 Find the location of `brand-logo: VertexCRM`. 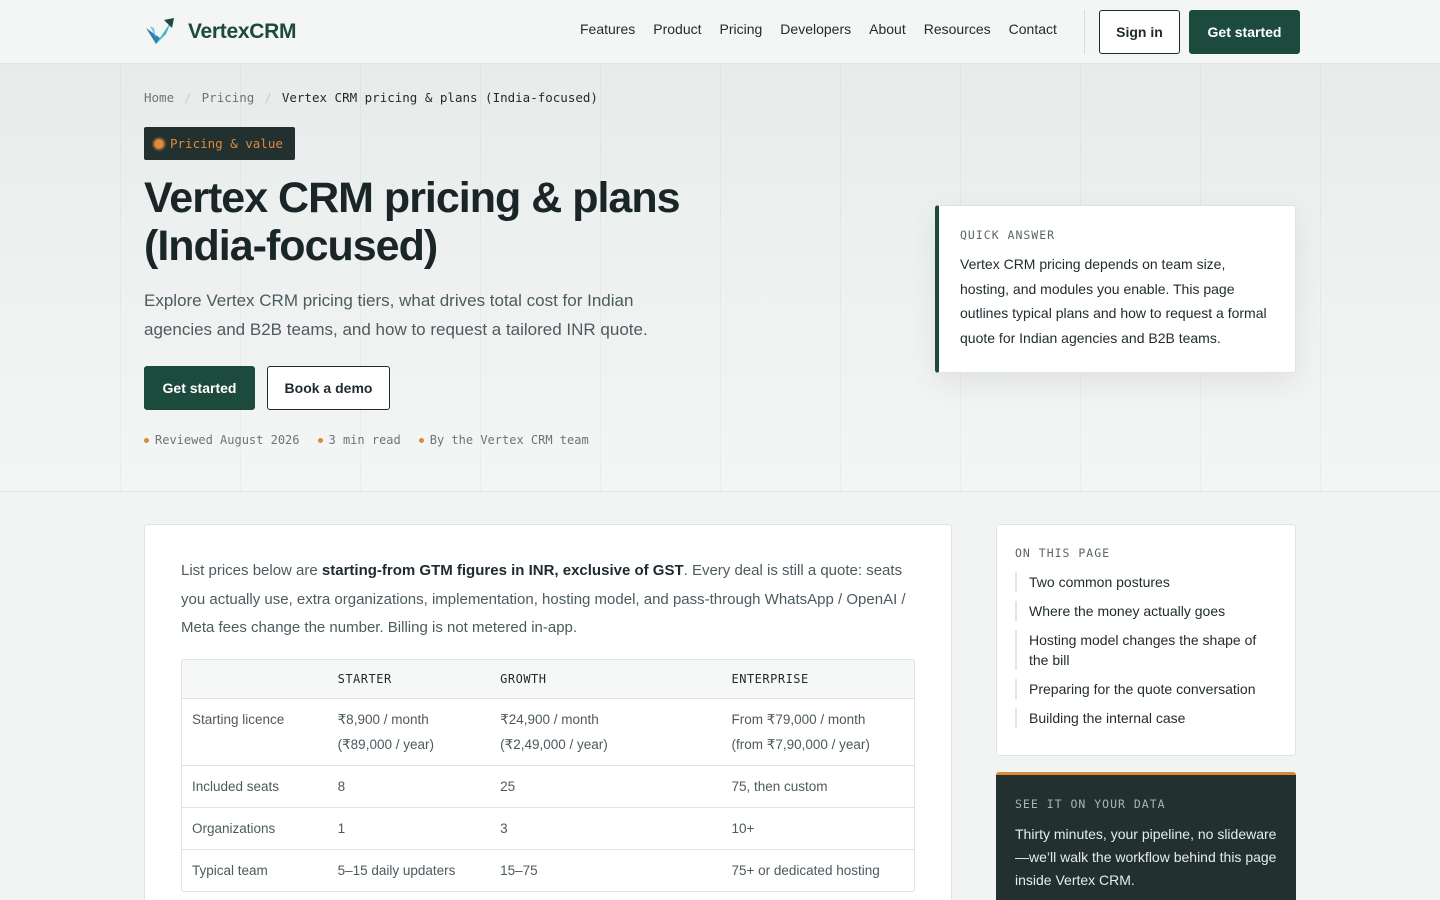

brand-logo: VertexCRM is located at coordinates (220, 32).